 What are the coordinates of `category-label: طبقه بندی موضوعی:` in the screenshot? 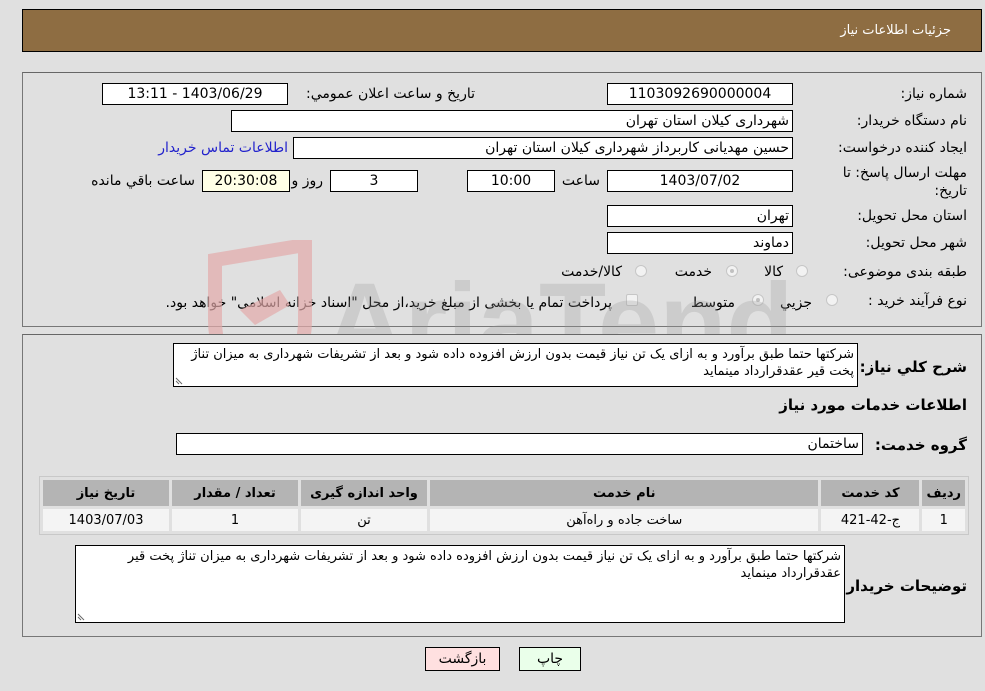 It's located at (905, 272).